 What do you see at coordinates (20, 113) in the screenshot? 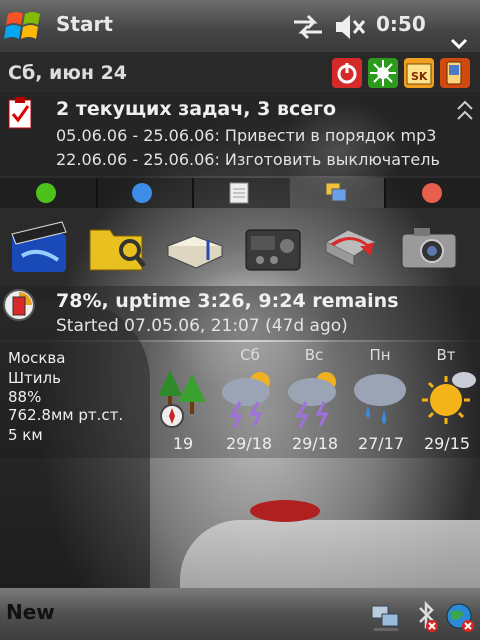
I see `tasks-clipboard-icon` at bounding box center [20, 113].